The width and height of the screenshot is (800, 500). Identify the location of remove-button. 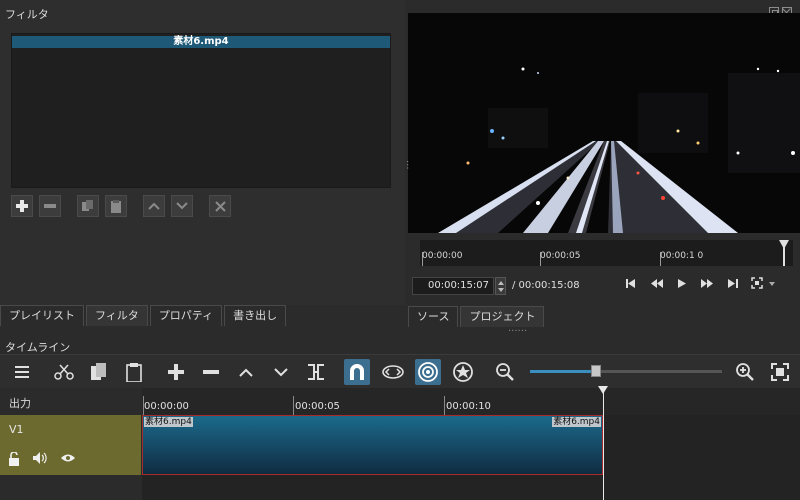
(211, 372).